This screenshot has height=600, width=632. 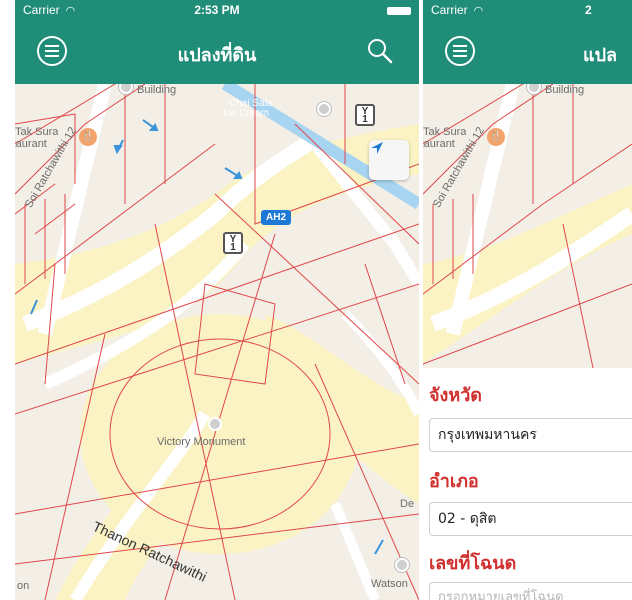 I want to click on ice-cream-pin-icon, so click(x=324, y=109).